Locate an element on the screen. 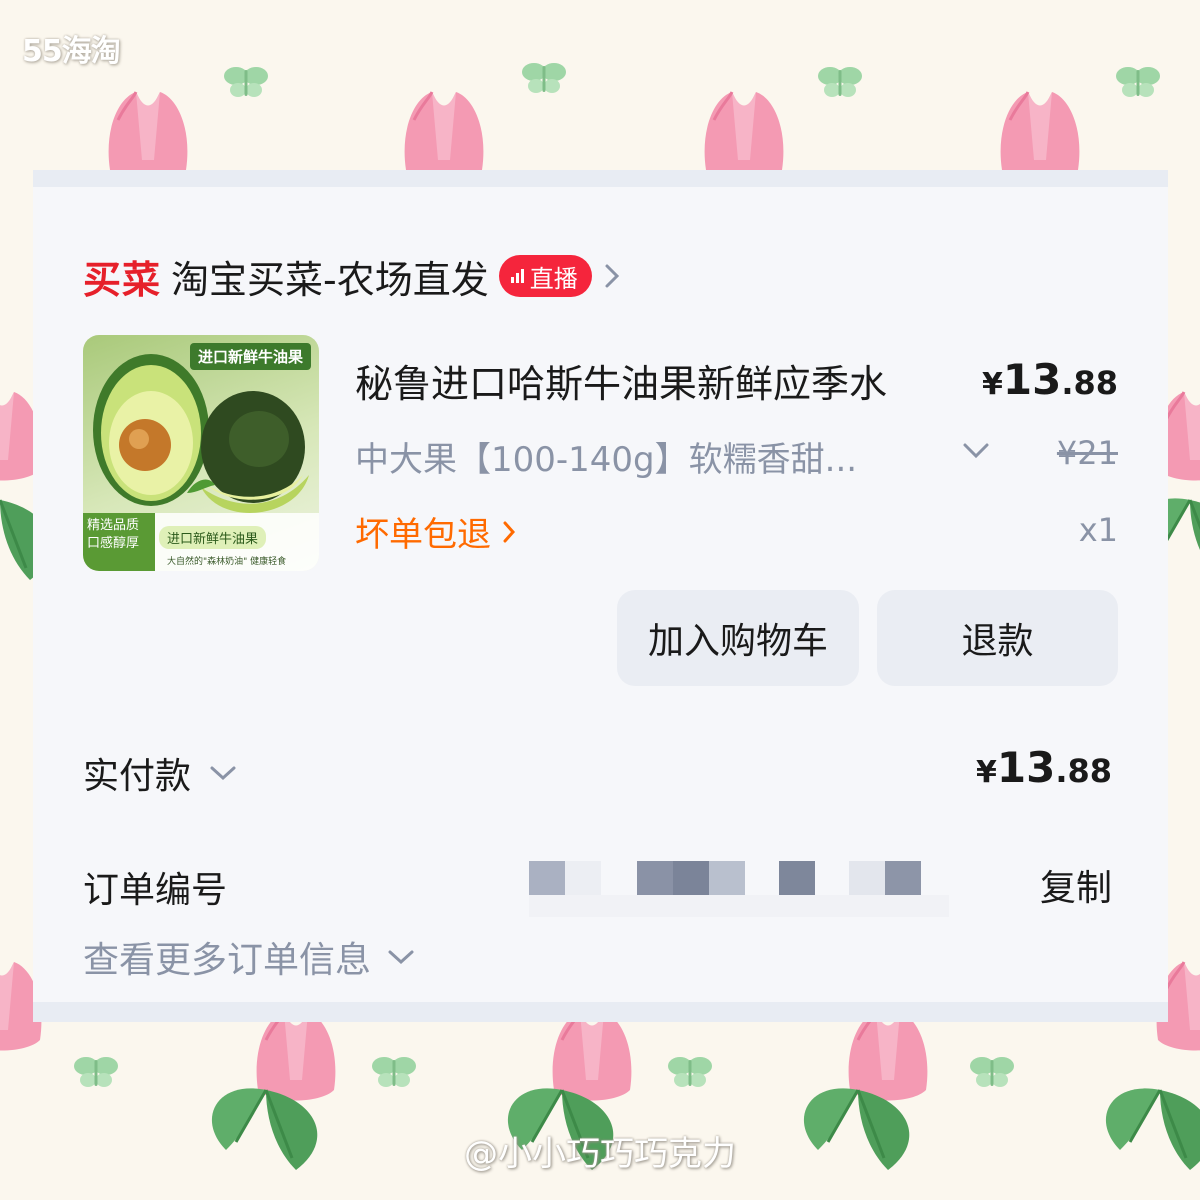  order-number-label: 订单编号 is located at coordinates (155, 890).